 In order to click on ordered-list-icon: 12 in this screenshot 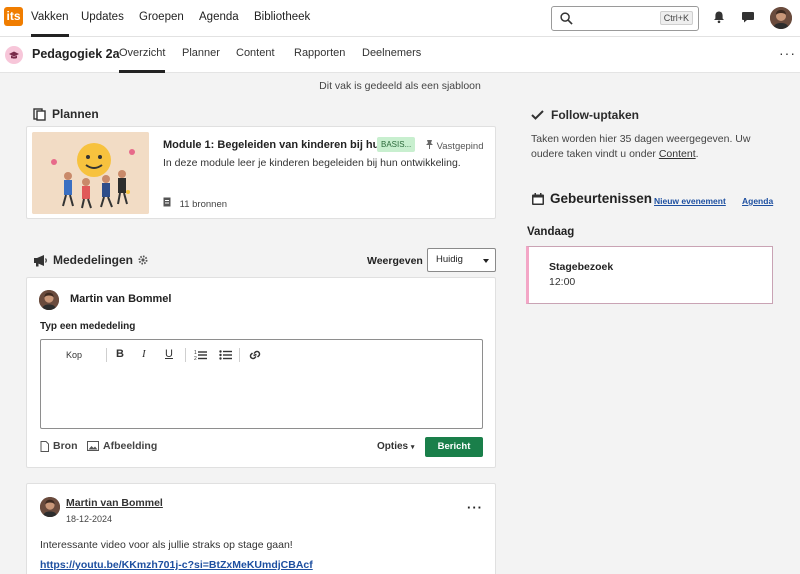, I will do `click(200, 355)`.